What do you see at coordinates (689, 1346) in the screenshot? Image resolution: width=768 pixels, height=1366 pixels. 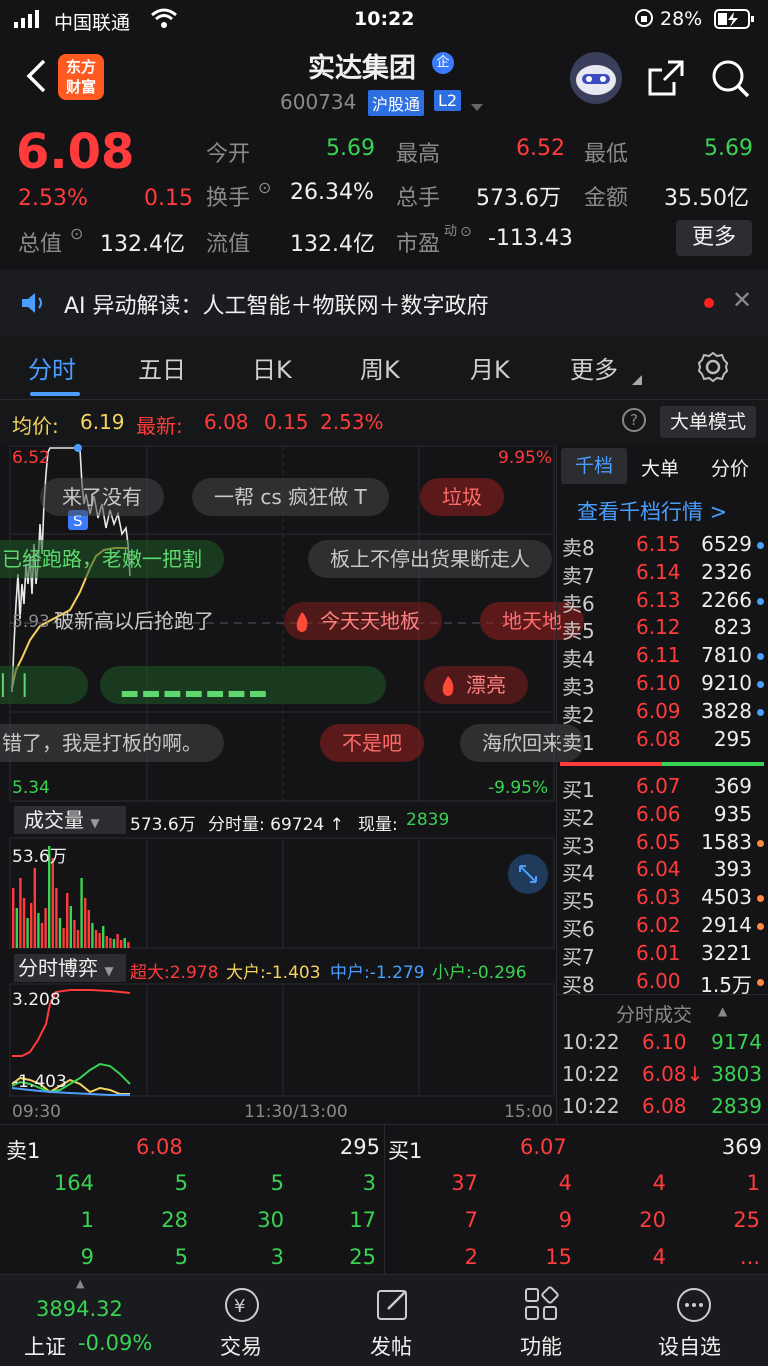 I see `nav-add-watchlist: 设自选` at bounding box center [689, 1346].